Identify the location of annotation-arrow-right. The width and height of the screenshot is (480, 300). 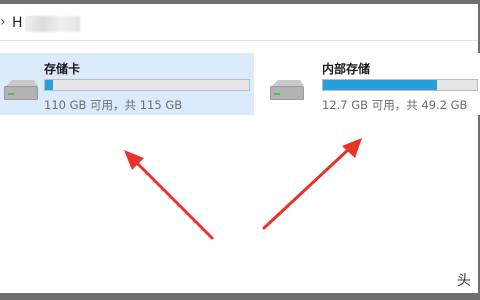
(312, 184).